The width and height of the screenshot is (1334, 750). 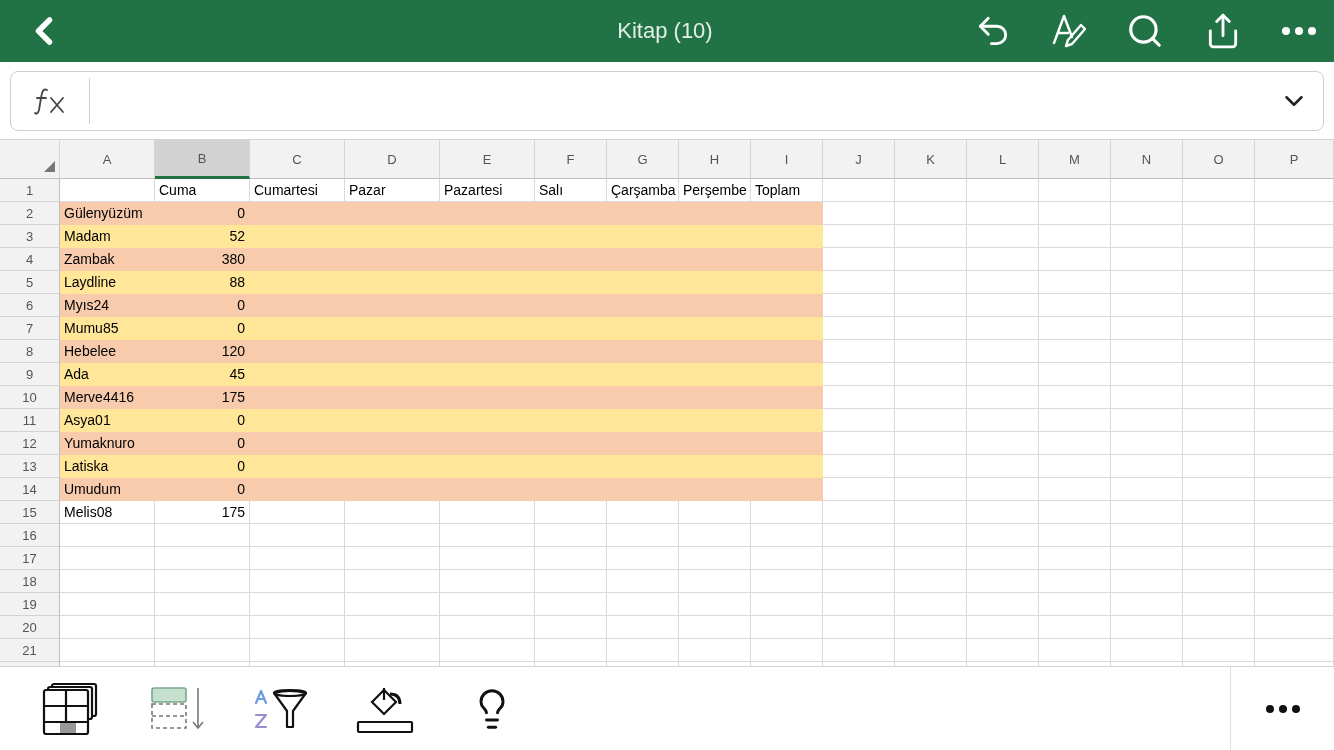 I want to click on column-header: B, so click(x=202, y=159).